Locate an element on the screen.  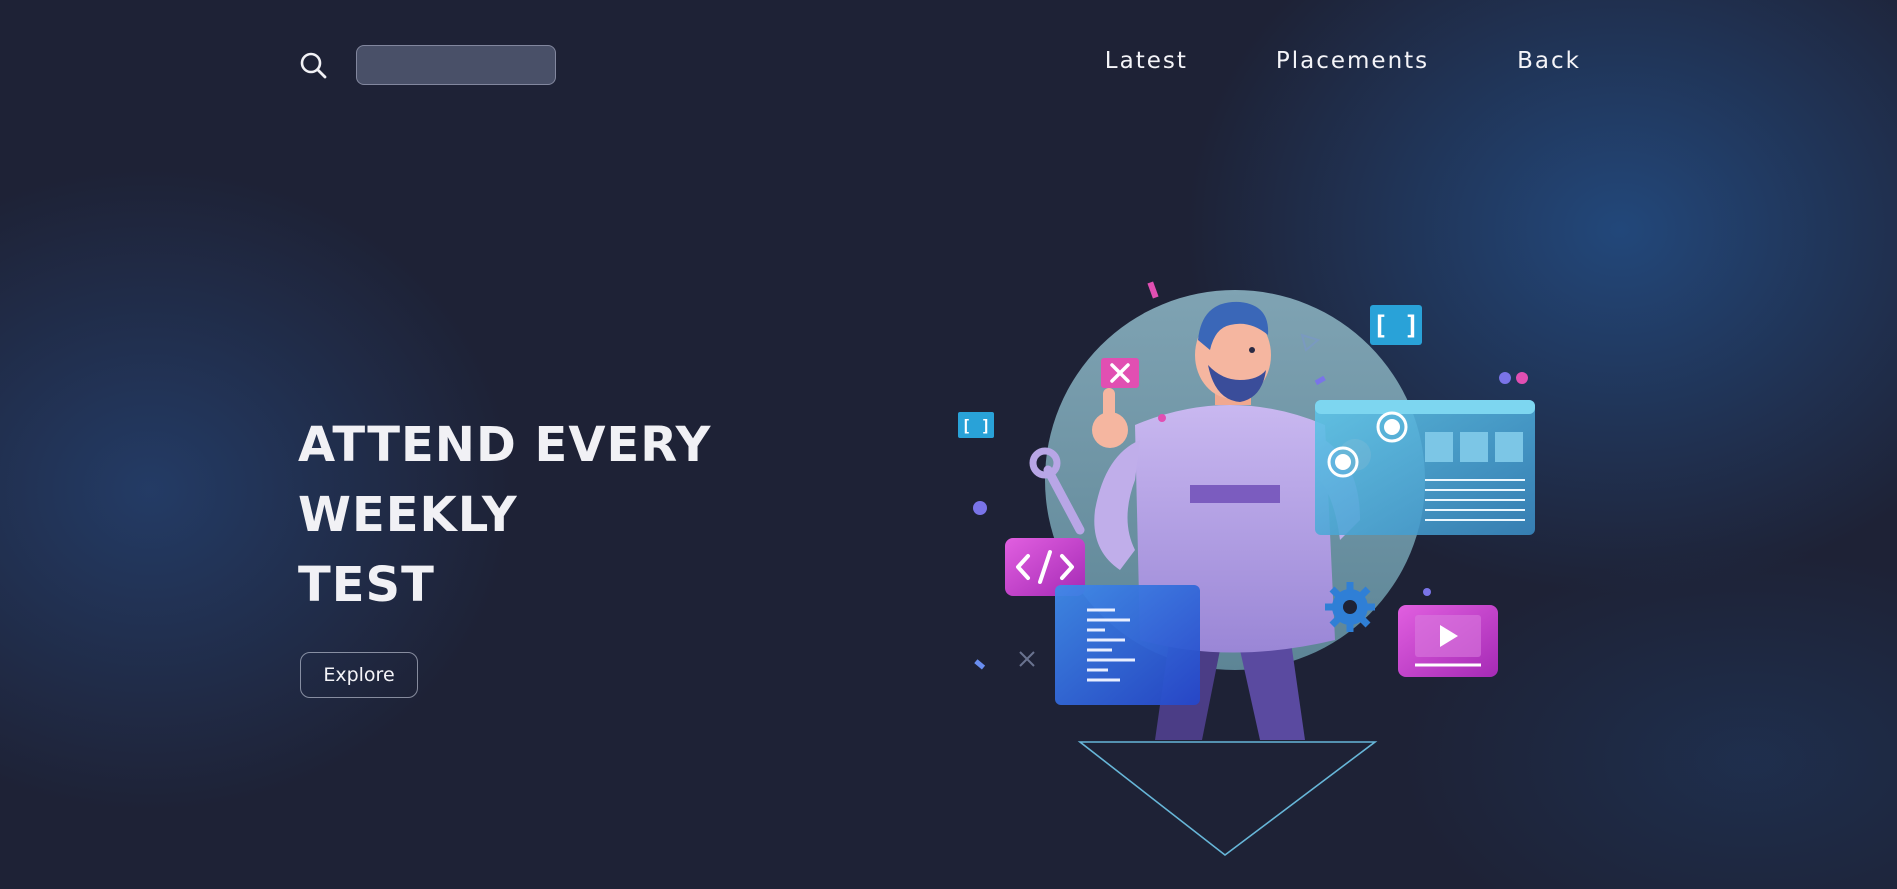
hero-title-line-2: WEEKLY is located at coordinates (408, 515).